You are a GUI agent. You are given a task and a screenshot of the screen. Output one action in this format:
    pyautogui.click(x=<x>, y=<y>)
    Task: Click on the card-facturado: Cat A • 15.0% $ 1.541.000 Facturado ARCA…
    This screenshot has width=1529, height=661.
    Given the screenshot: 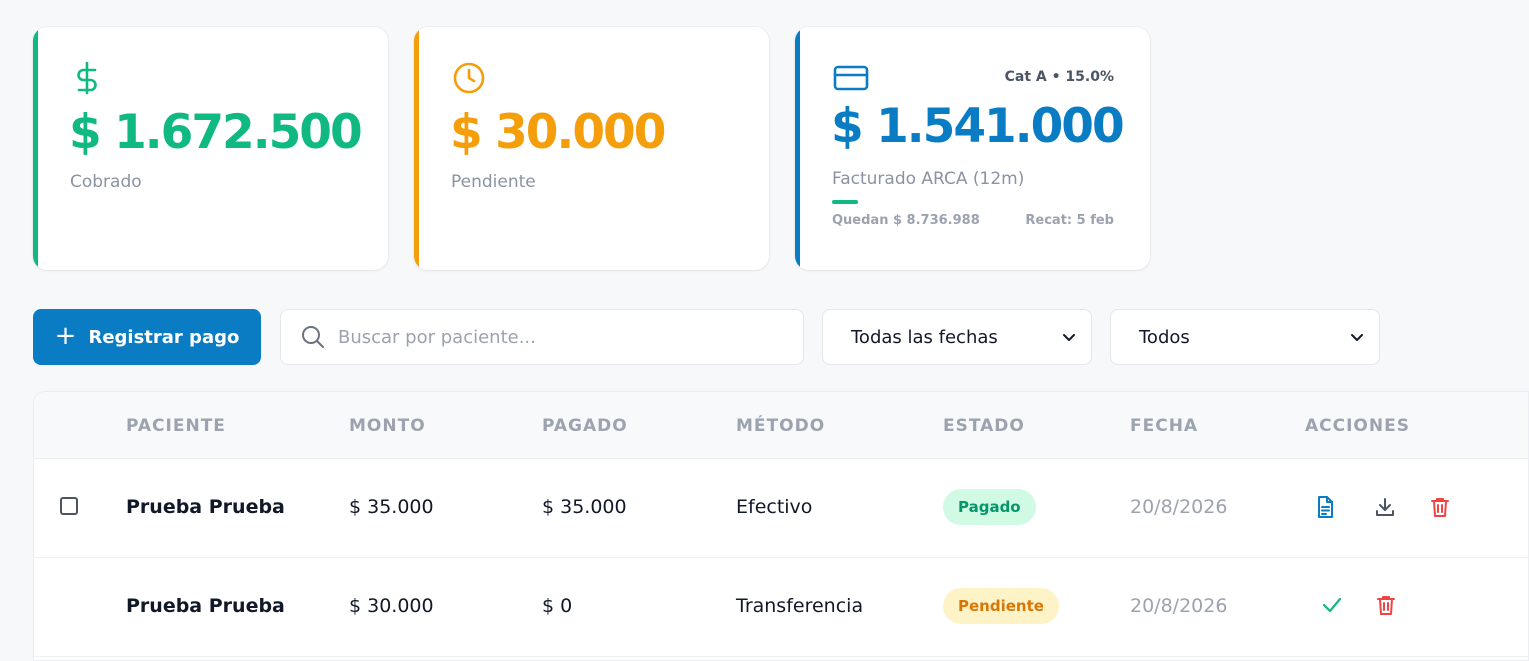 What is the action you would take?
    pyautogui.click(x=972, y=148)
    